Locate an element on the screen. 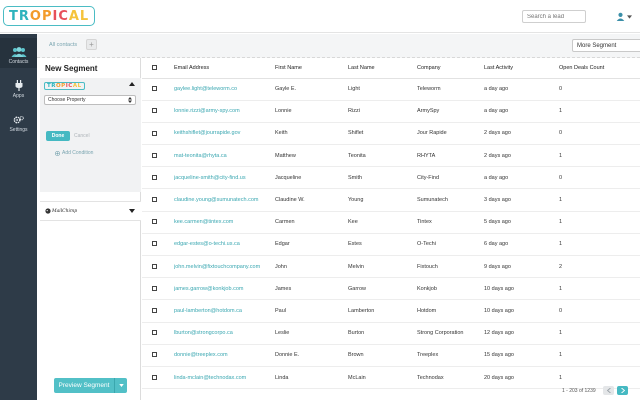 The width and height of the screenshot is (640, 400). gear-icon is located at coordinates (18, 120).